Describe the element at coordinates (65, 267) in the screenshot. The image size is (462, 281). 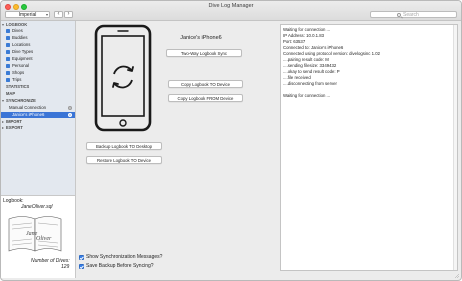
I see `number-of-dives-value: 129` at that location.